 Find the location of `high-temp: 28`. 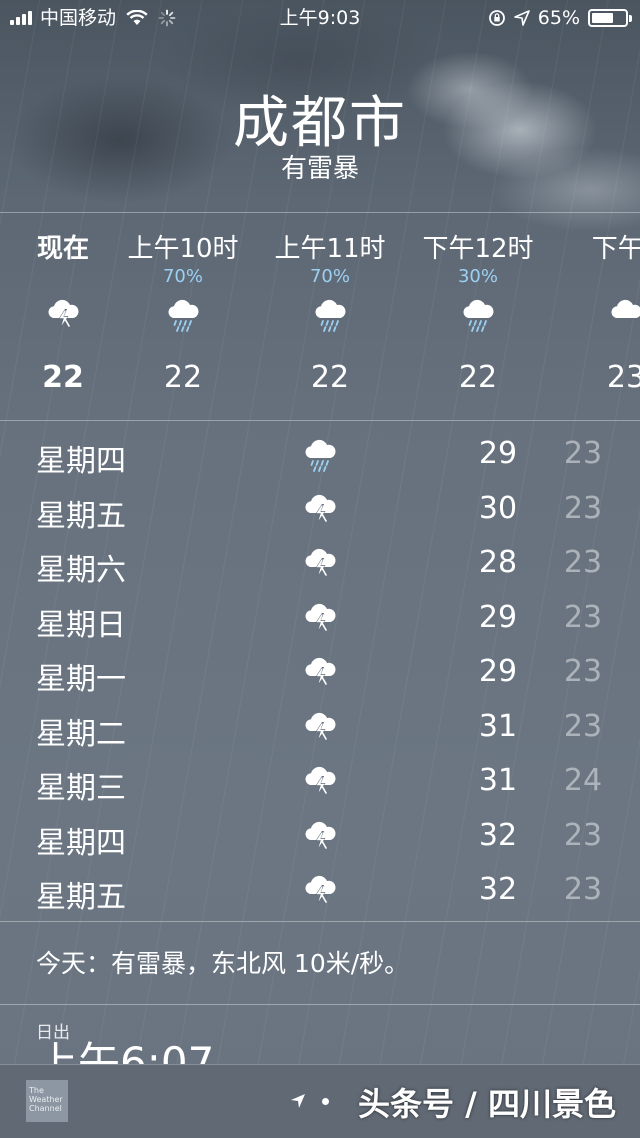

high-temp: 28 is located at coordinates (498, 562).